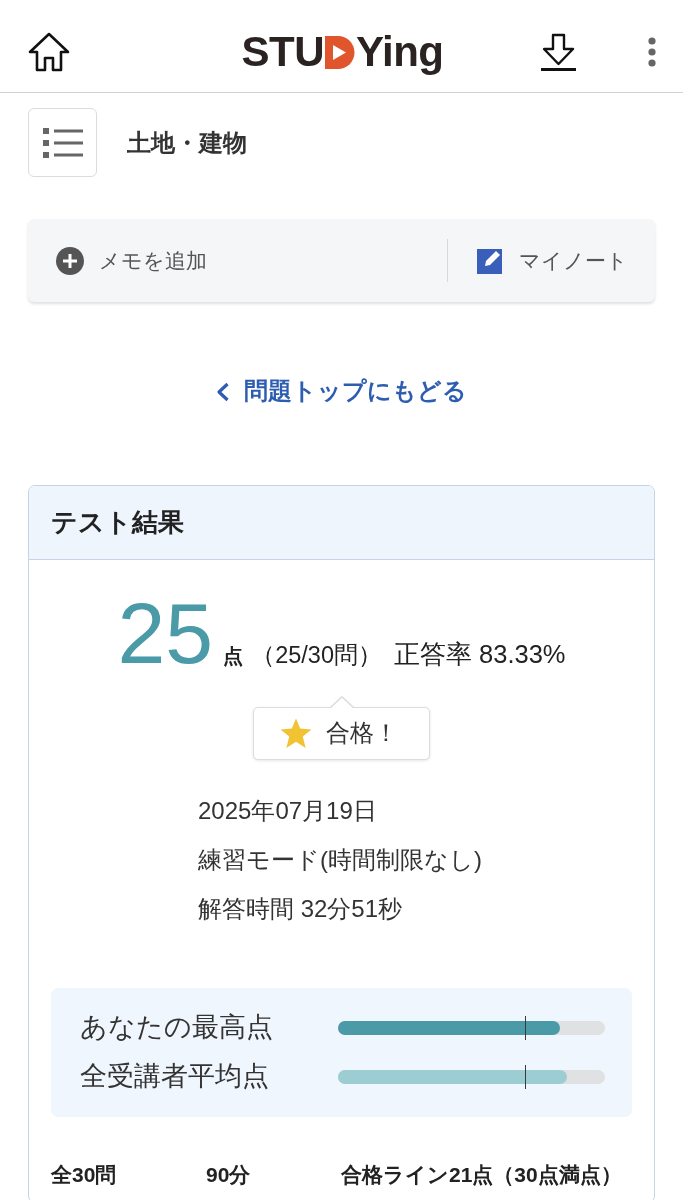  Describe the element at coordinates (340, 859) in the screenshot. I see `detail-text: 練習モード(時間制限なし)` at that location.